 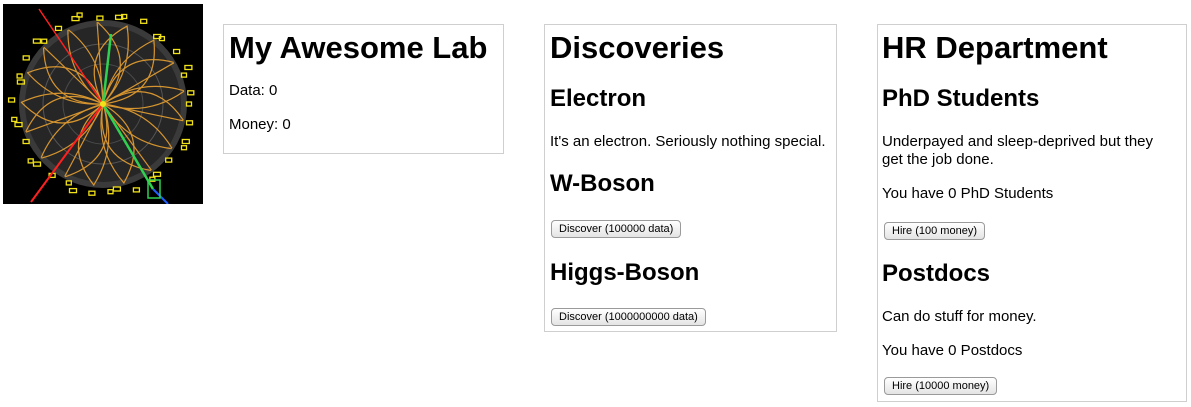 I want to click on money-counter: Money: 0, so click(x=260, y=124).